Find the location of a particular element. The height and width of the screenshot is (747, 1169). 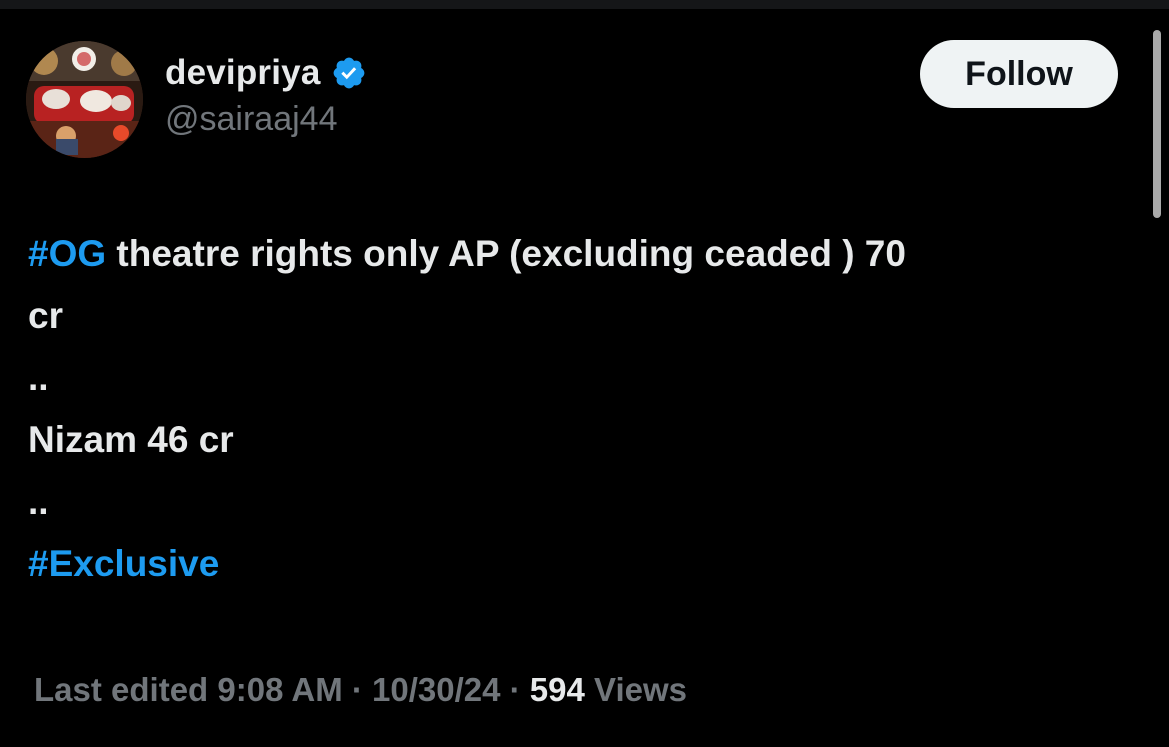

avatar-image is located at coordinates (84, 99).